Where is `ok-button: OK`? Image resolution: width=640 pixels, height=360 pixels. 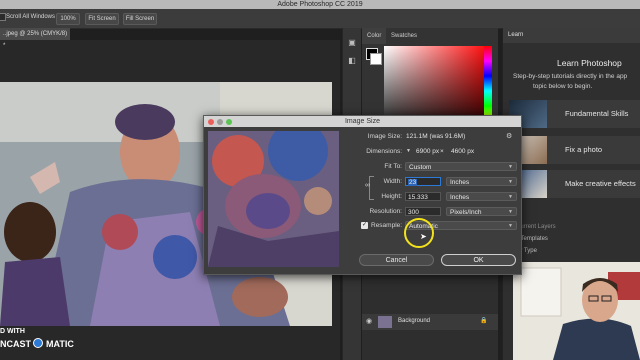
ok-button: OK is located at coordinates (478, 260).